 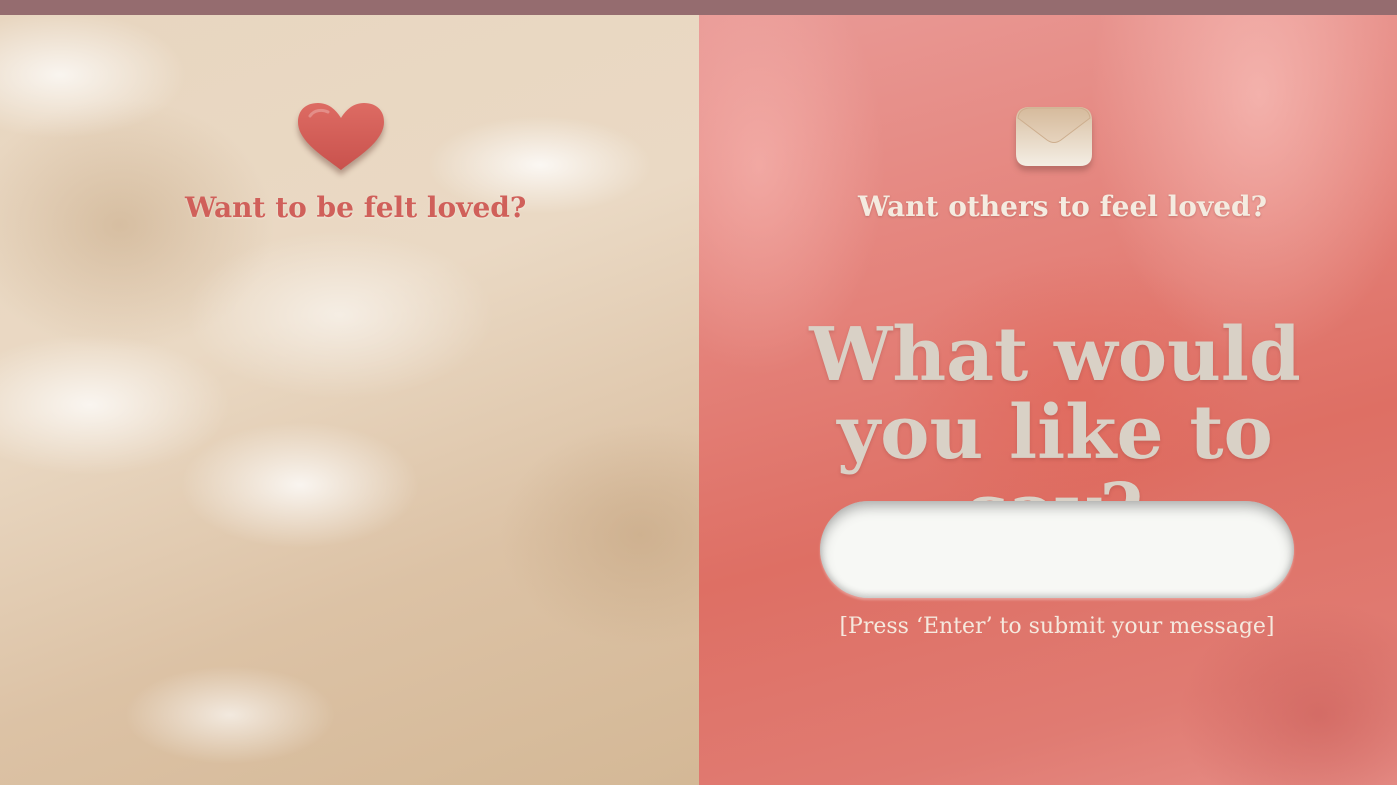 What do you see at coordinates (1057, 626) in the screenshot?
I see `submit-hint: [Press ‘Enter’ to submit your message]` at bounding box center [1057, 626].